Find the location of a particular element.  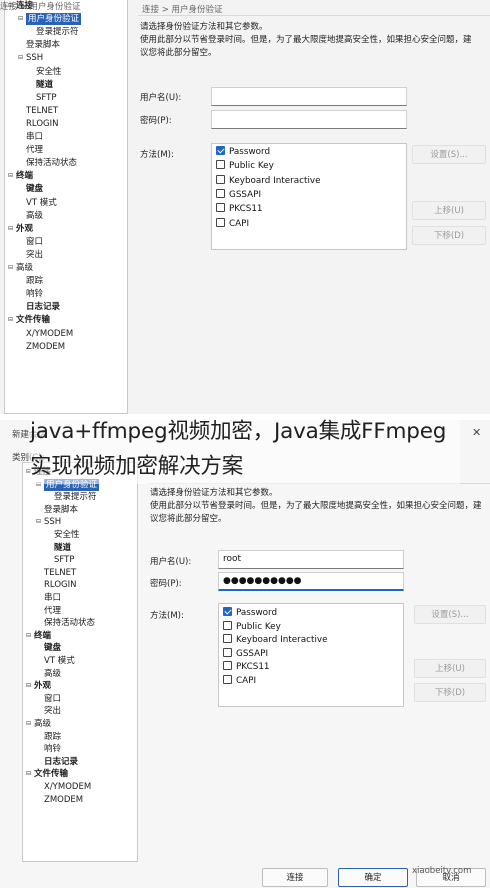

close-icon: ✕ is located at coordinates (476, 432).